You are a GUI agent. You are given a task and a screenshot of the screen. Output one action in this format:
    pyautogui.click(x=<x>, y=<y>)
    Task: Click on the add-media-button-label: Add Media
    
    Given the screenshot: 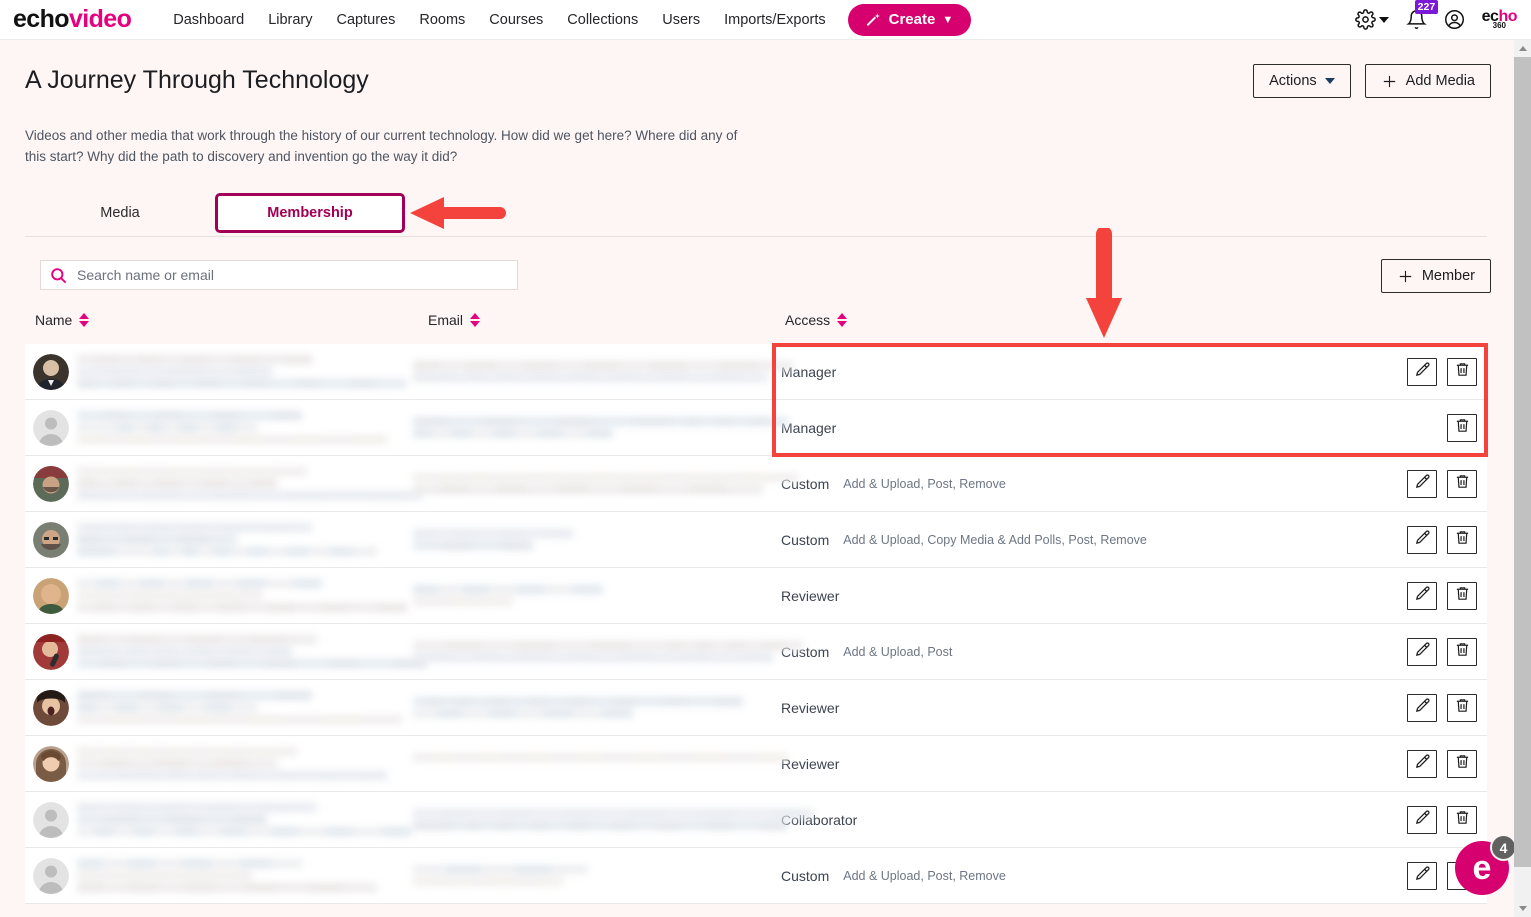 What is the action you would take?
    pyautogui.click(x=1440, y=81)
    